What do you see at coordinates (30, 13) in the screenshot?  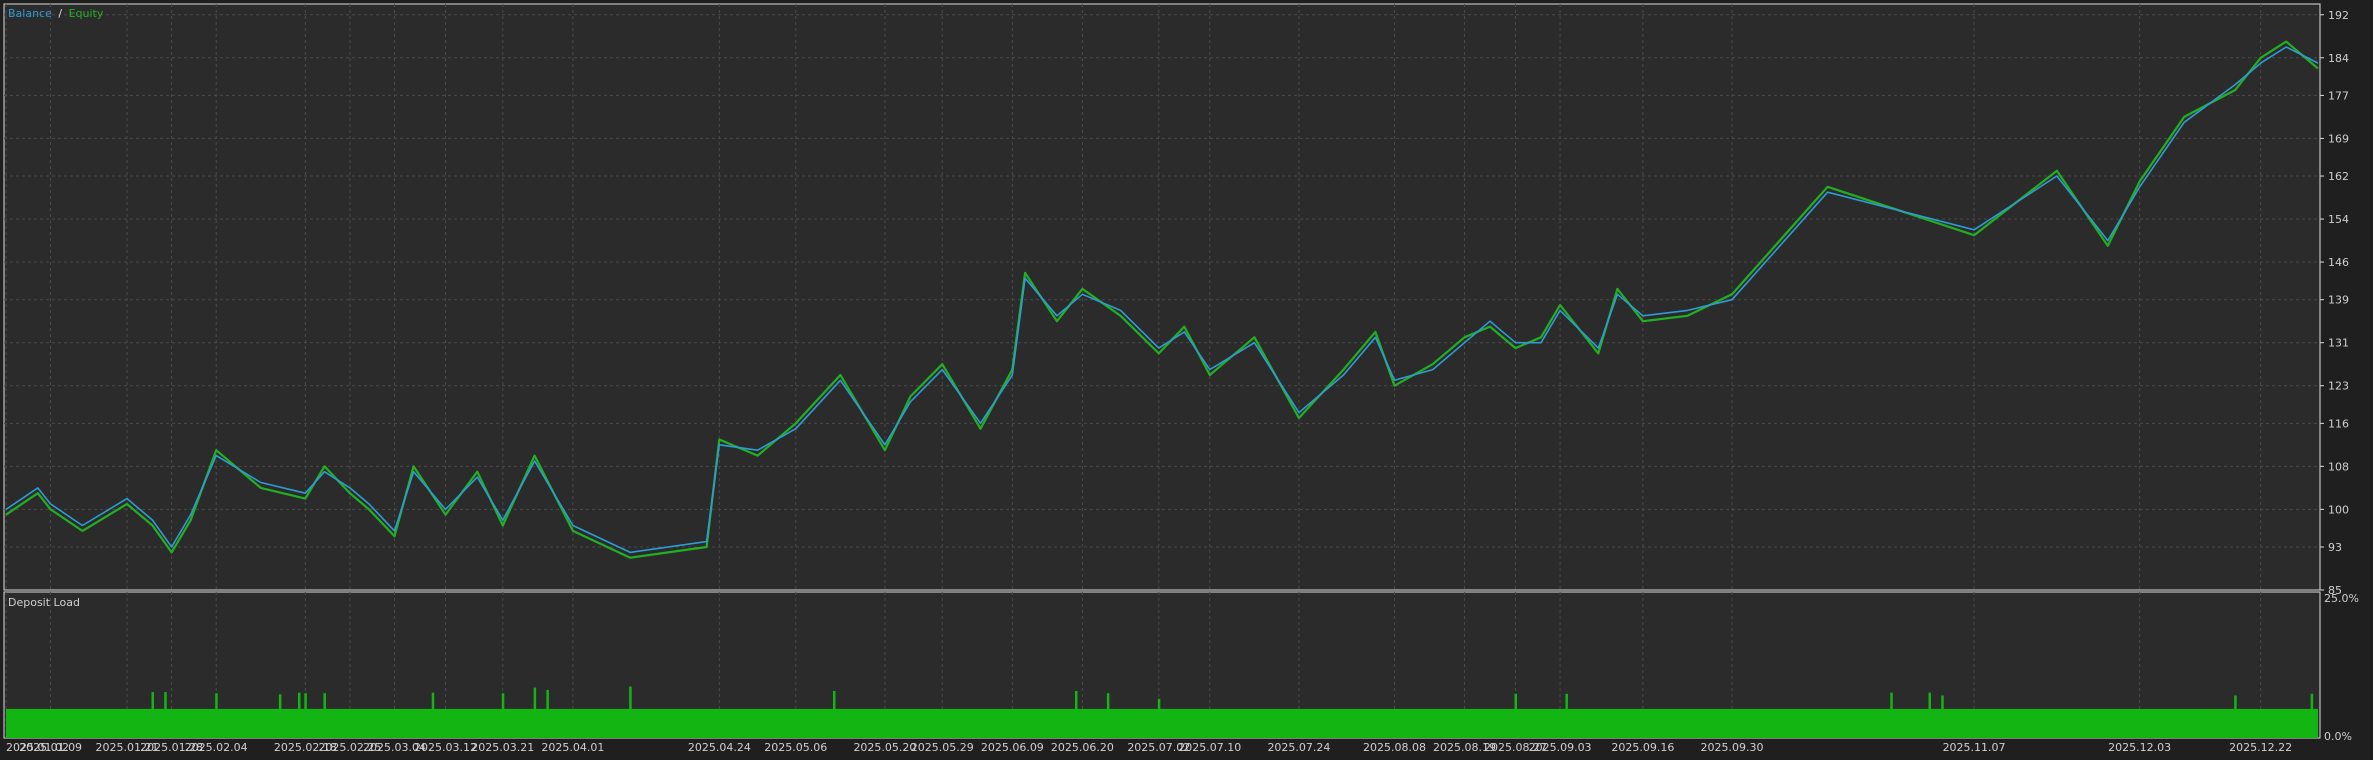 I see `legend-balance: Balance` at bounding box center [30, 13].